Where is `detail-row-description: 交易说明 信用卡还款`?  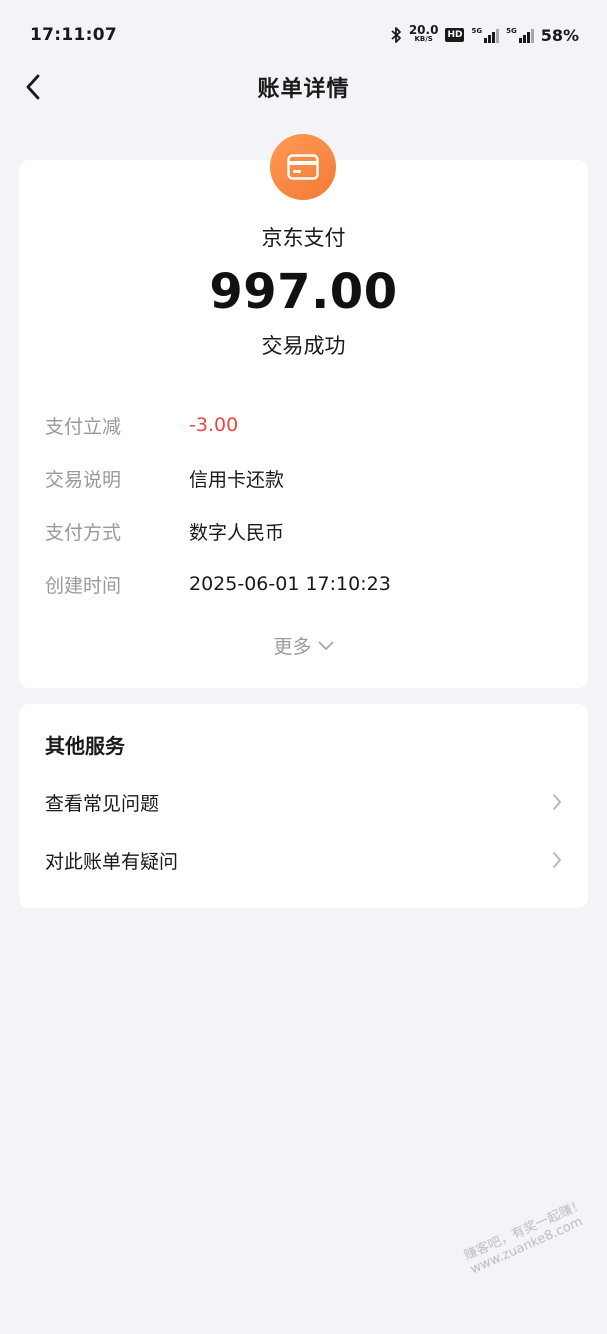
detail-row-description: 交易说明 信用卡还款 is located at coordinates (164, 478).